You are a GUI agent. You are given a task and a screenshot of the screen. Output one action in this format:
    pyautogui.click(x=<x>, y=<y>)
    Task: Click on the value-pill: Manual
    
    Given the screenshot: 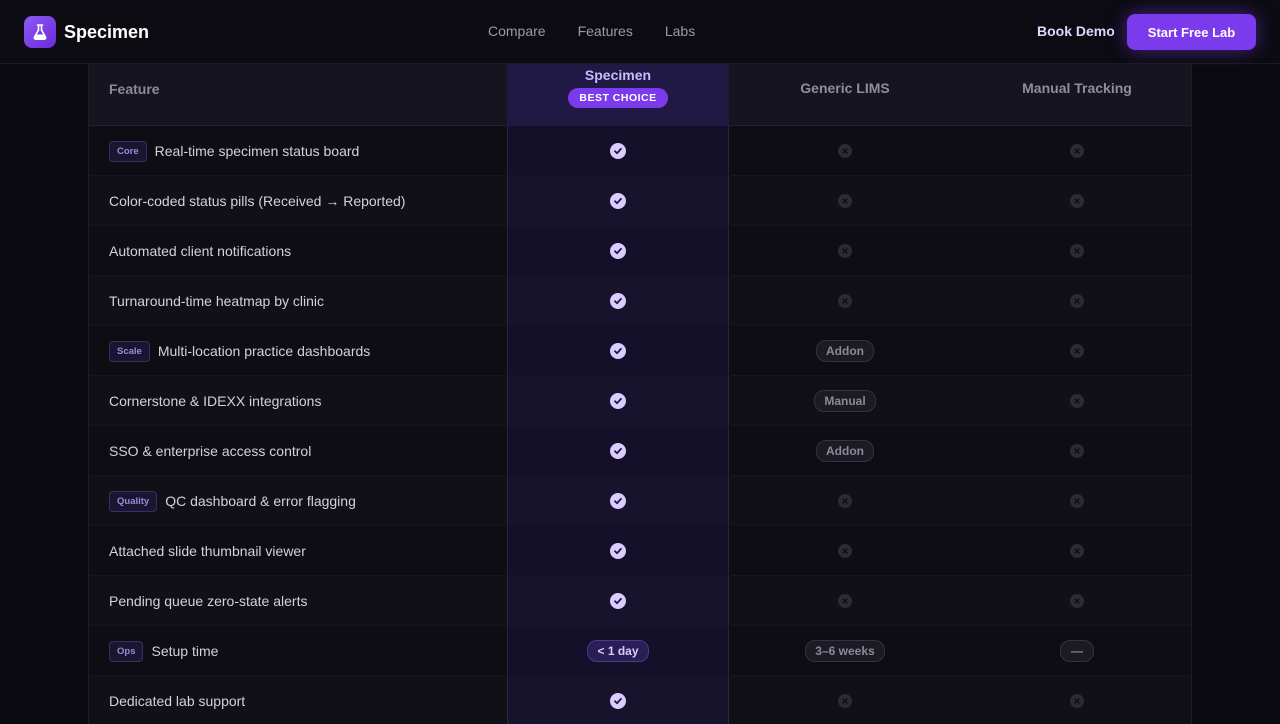 What is the action you would take?
    pyautogui.click(x=845, y=401)
    